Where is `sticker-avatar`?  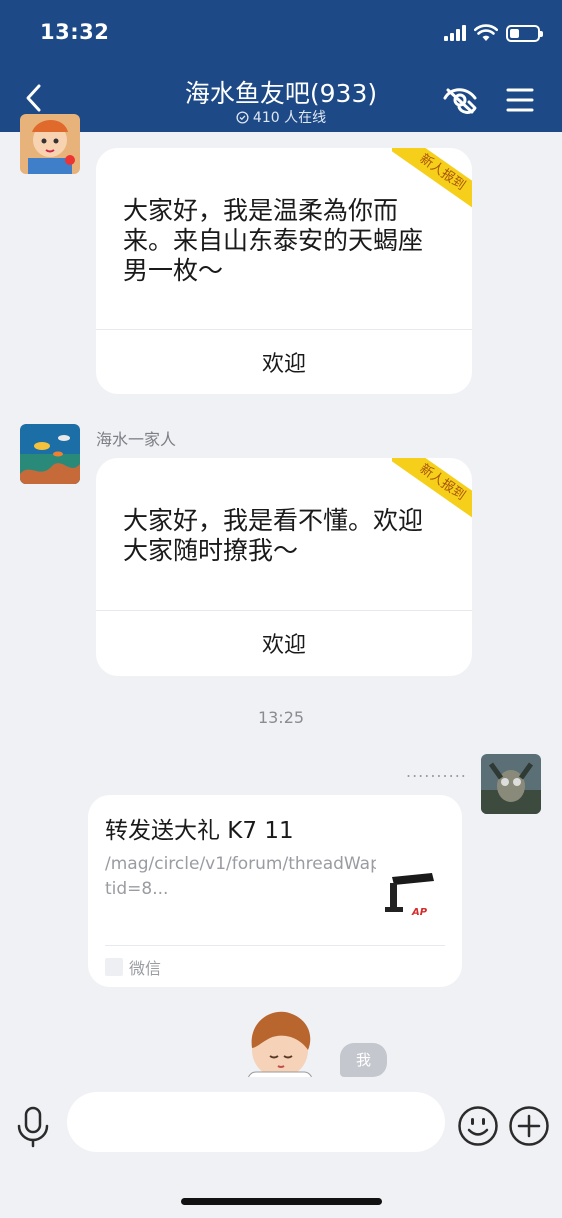 sticker-avatar is located at coordinates (280, 1042).